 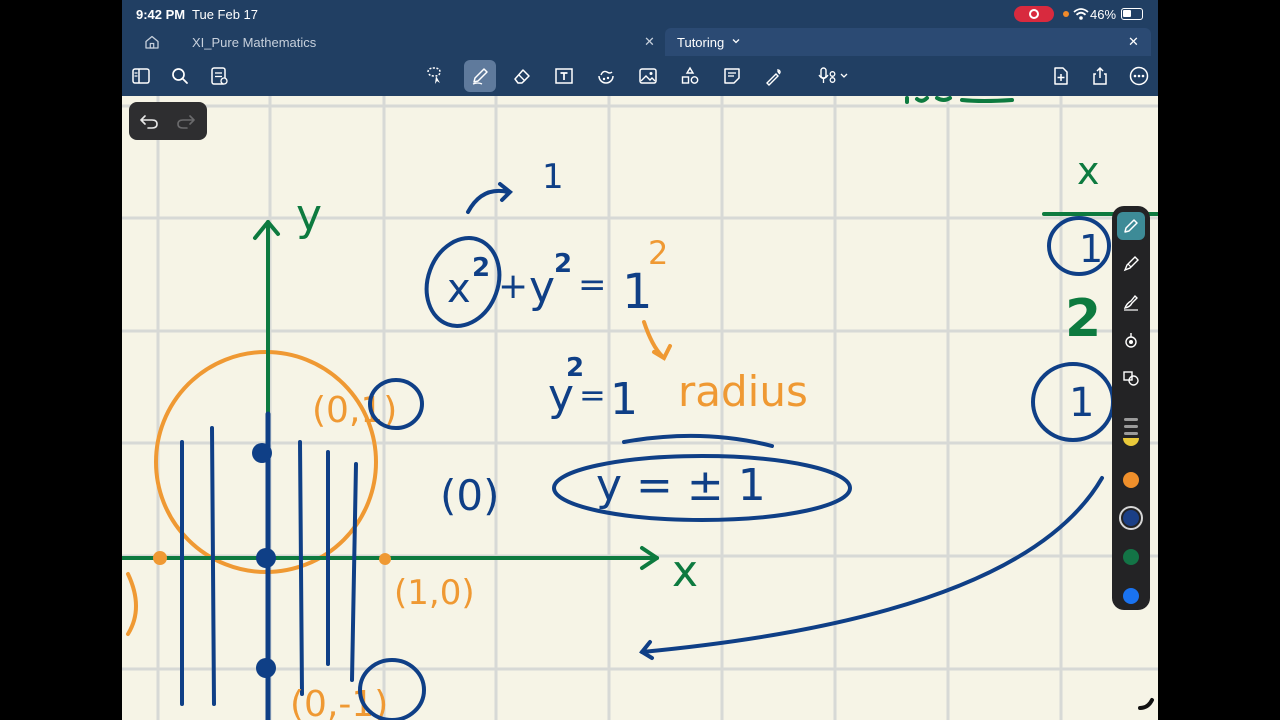 I want to click on tab-tutoring: Tutoring ✕, so click(x=908, y=42).